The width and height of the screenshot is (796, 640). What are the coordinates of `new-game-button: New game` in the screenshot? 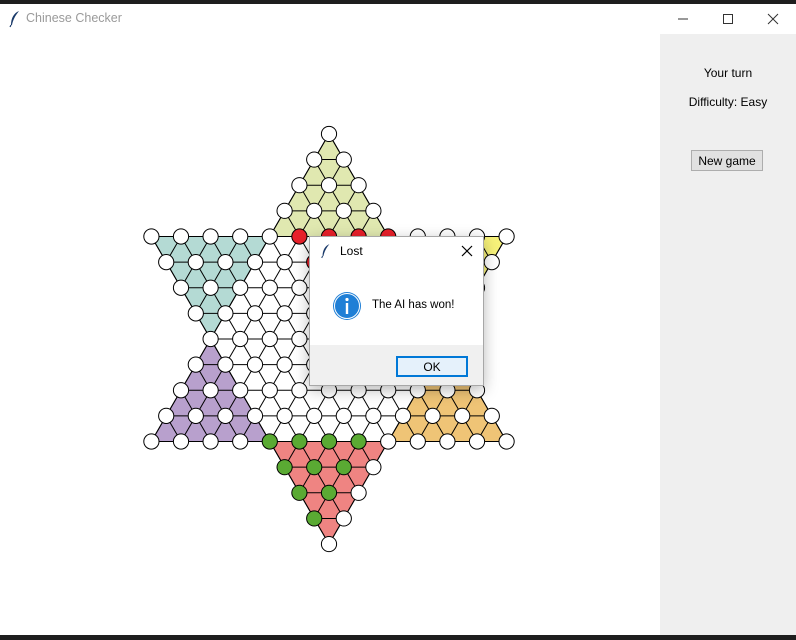 It's located at (727, 160).